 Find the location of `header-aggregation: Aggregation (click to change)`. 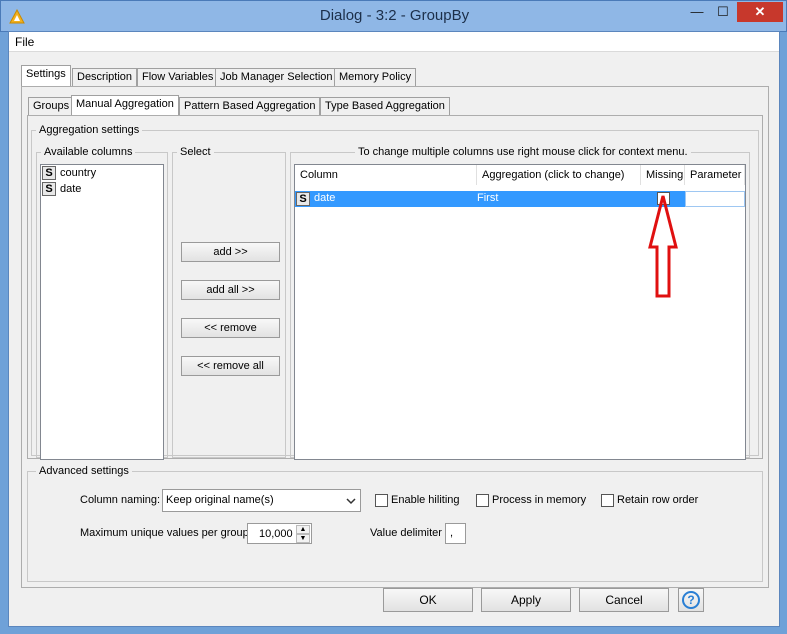

header-aggregation: Aggregation (click to change) is located at coordinates (559, 175).